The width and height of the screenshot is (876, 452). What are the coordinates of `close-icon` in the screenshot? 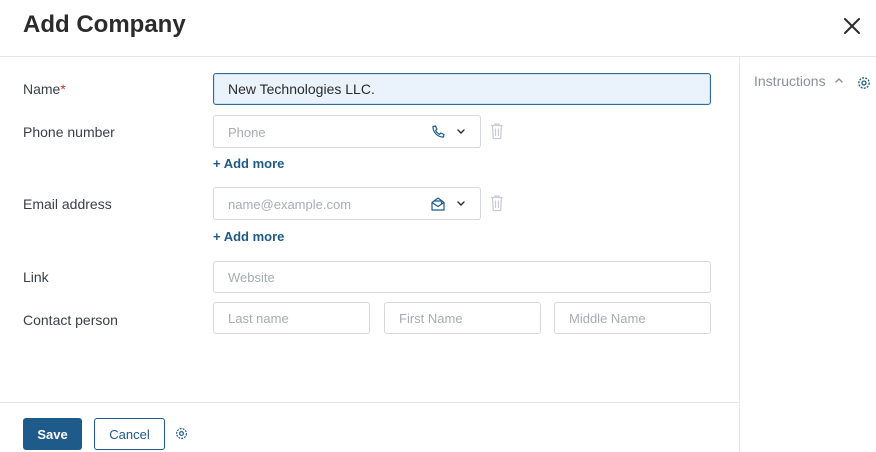 It's located at (852, 26).